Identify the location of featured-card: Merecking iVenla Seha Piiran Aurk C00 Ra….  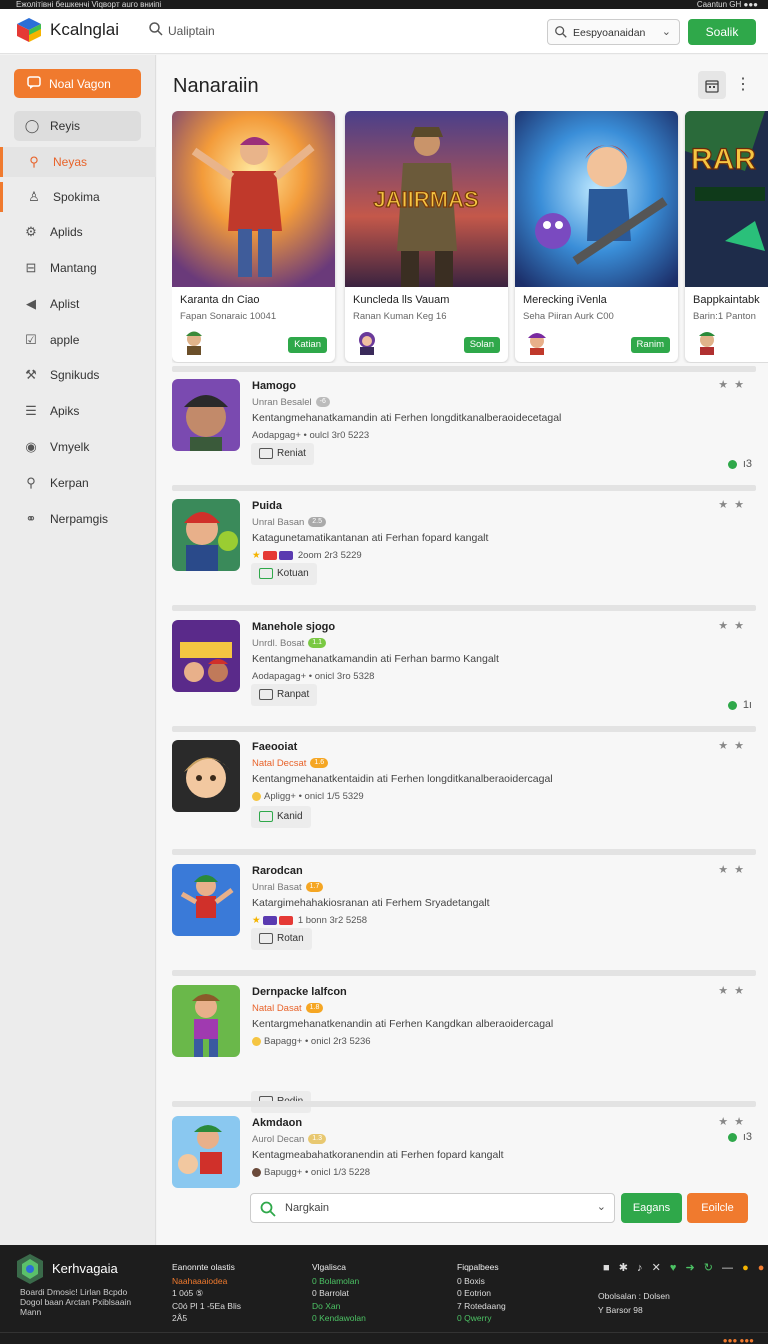
(596, 236).